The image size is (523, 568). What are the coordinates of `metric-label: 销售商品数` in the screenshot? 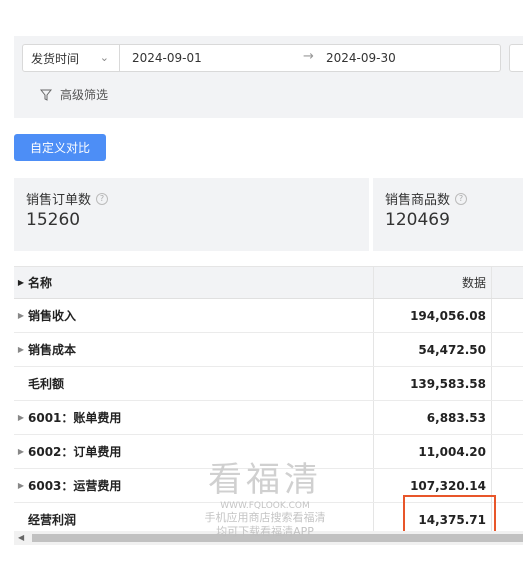 It's located at (418, 200).